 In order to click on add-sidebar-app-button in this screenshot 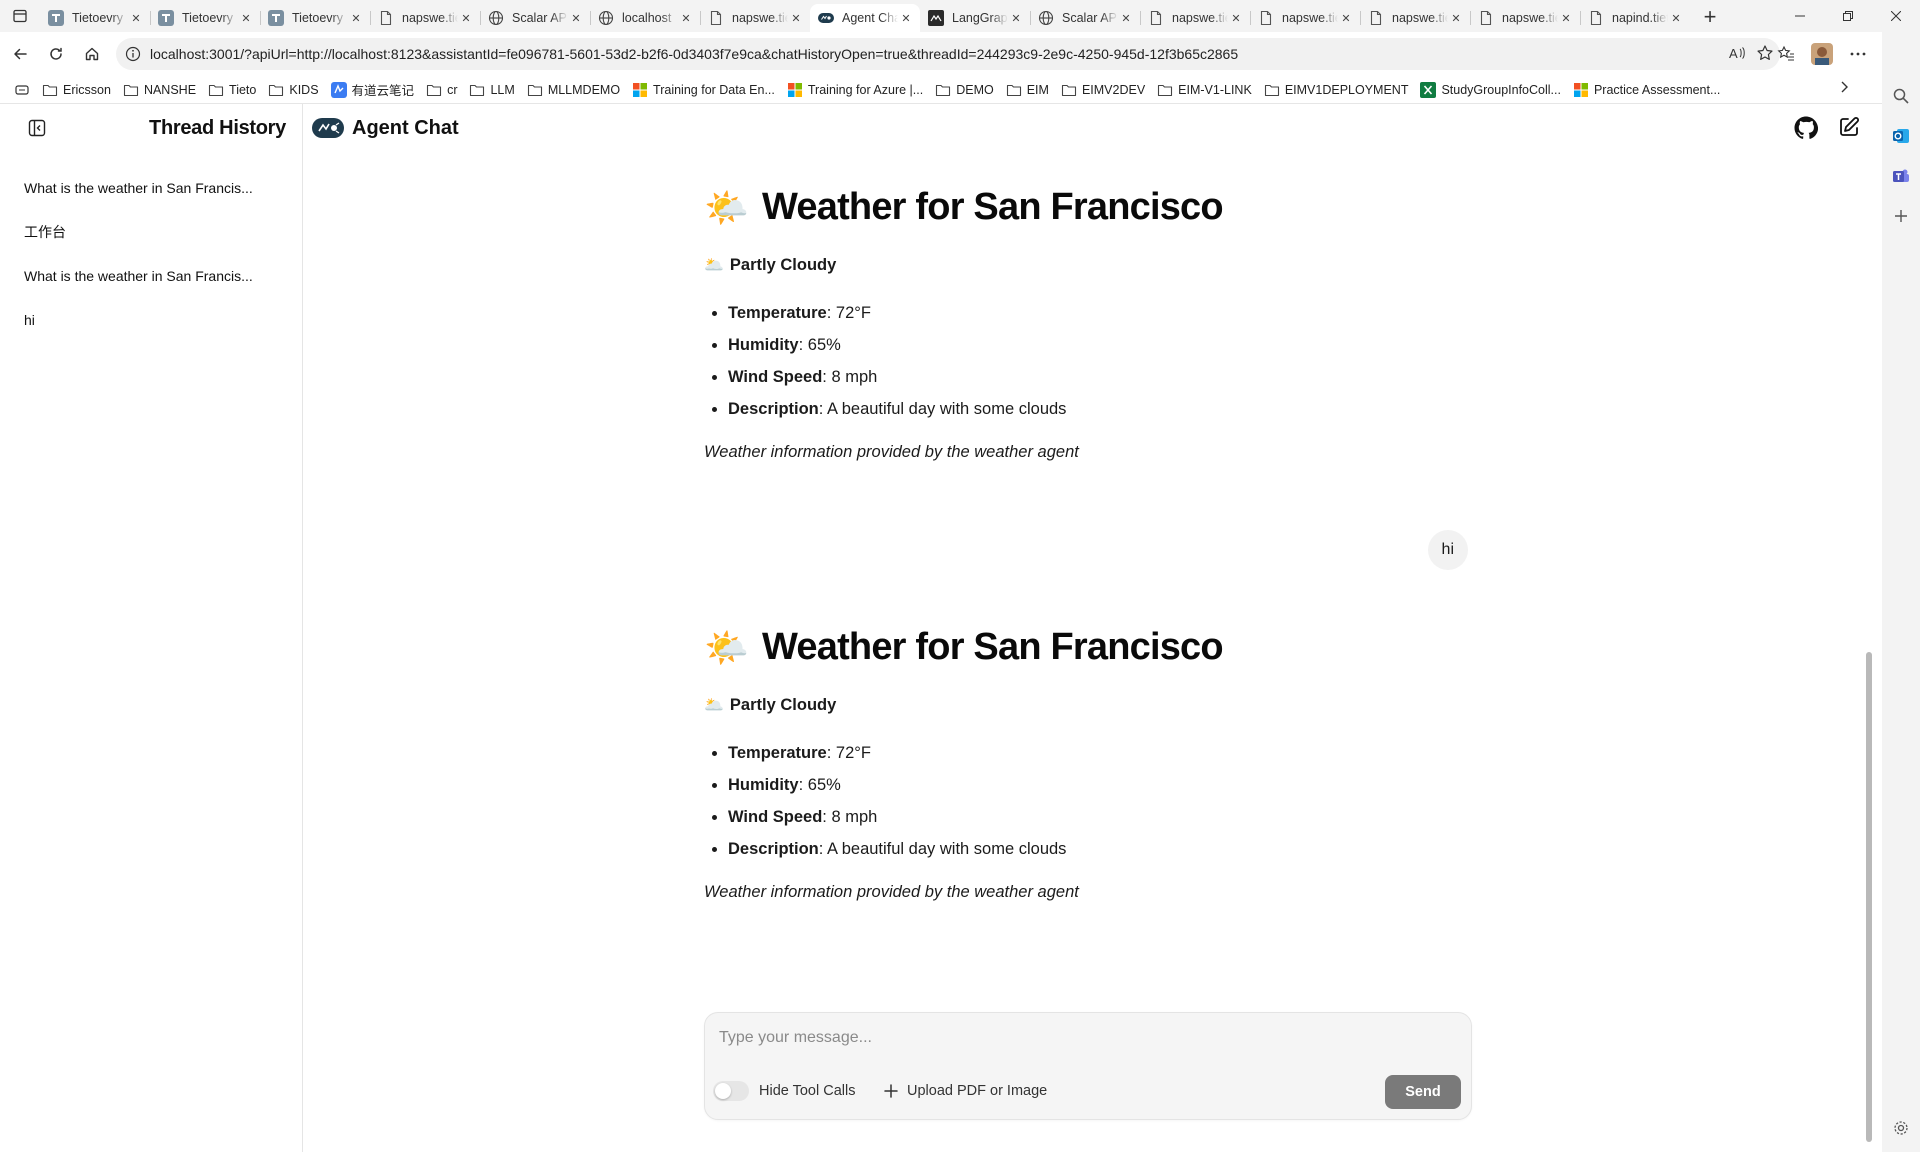, I will do `click(1901, 216)`.